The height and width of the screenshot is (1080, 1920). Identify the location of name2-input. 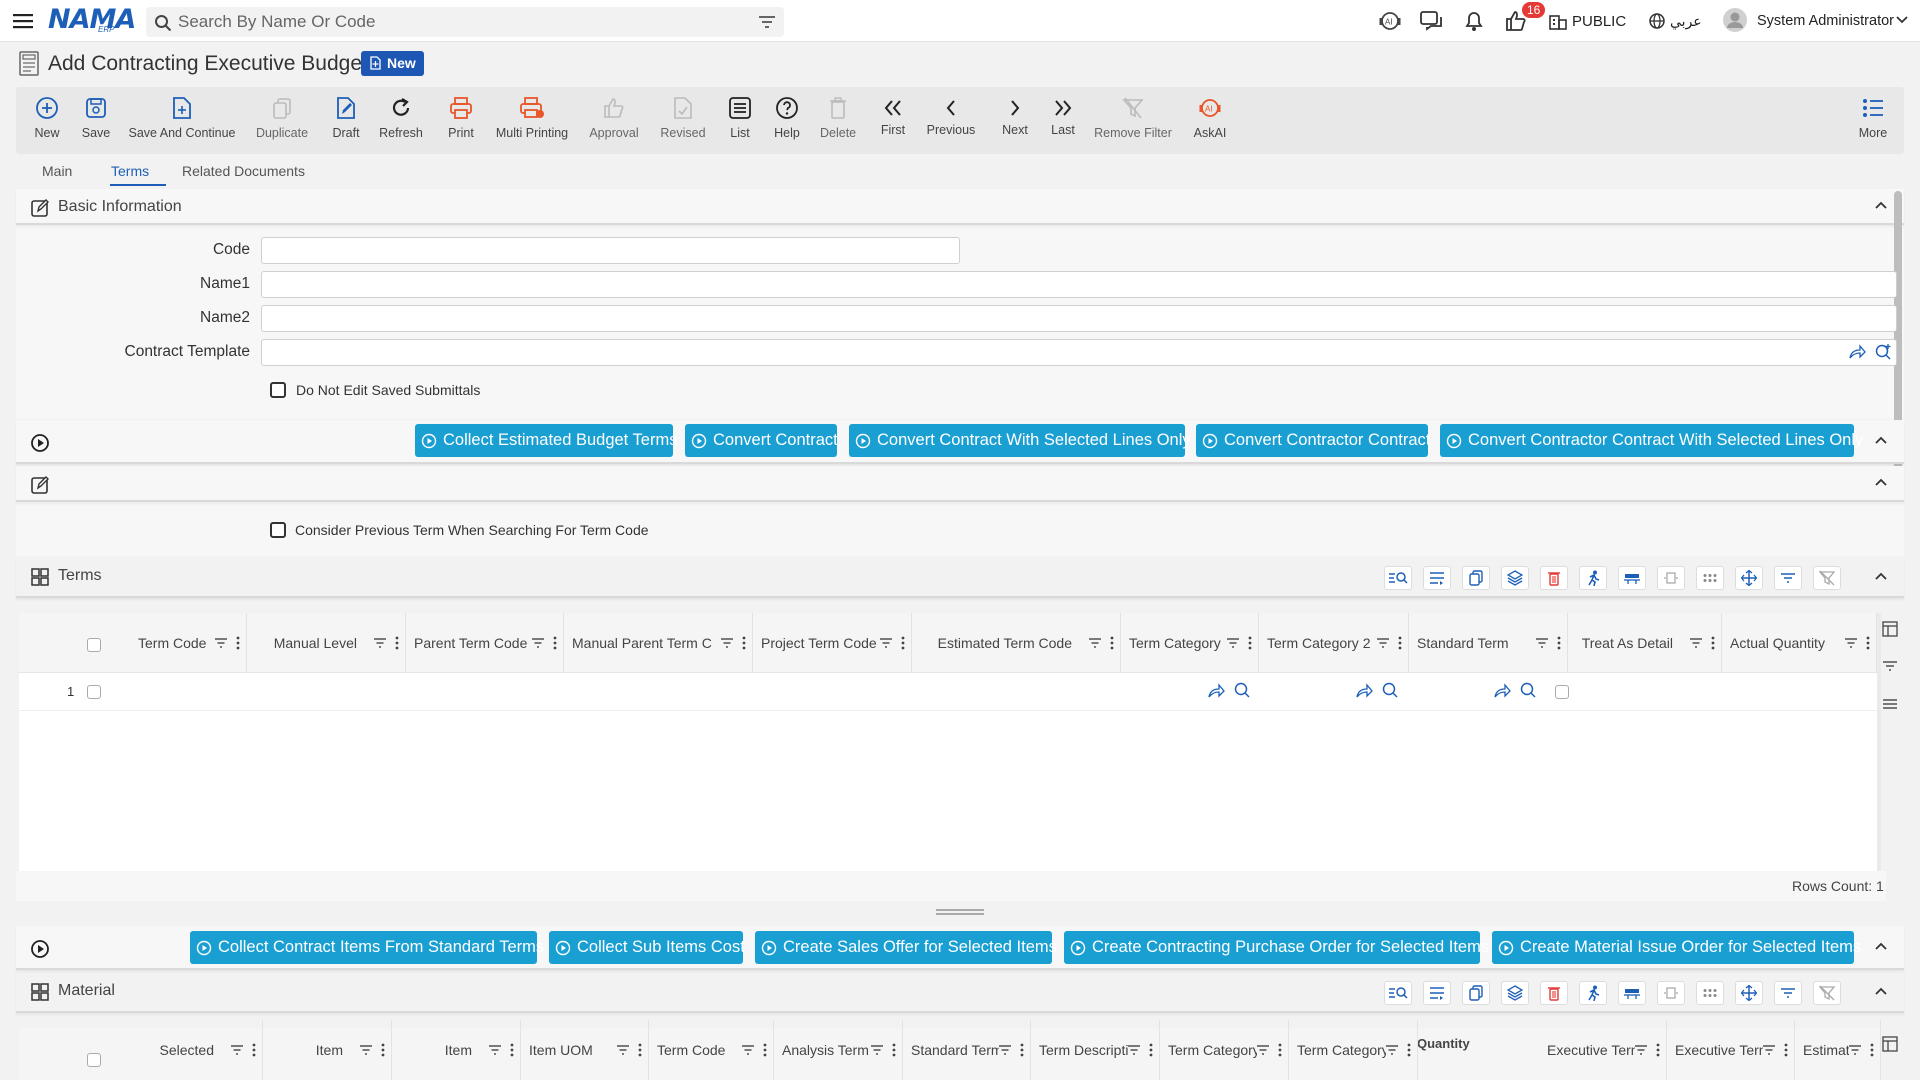
(1079, 318).